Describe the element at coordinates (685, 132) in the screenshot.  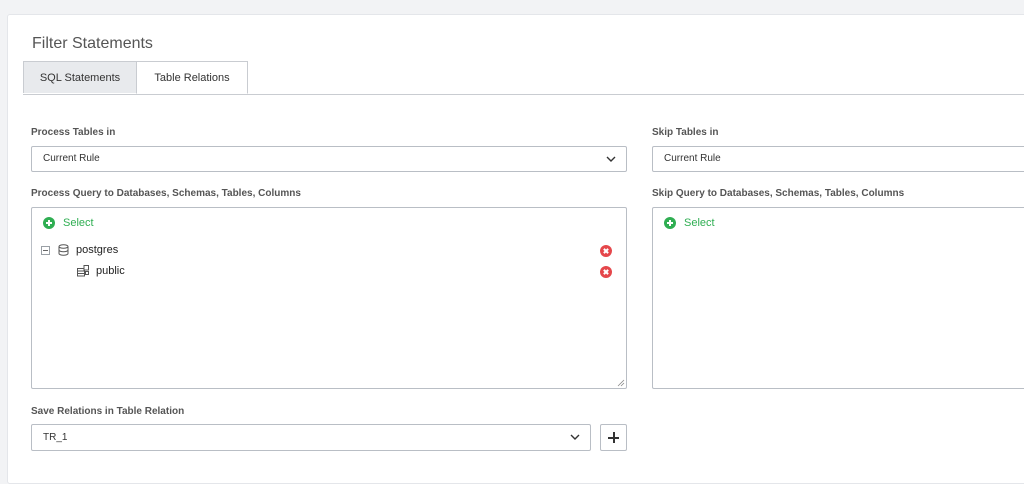
I see `skip-tables-label: Skip Tables in` at that location.